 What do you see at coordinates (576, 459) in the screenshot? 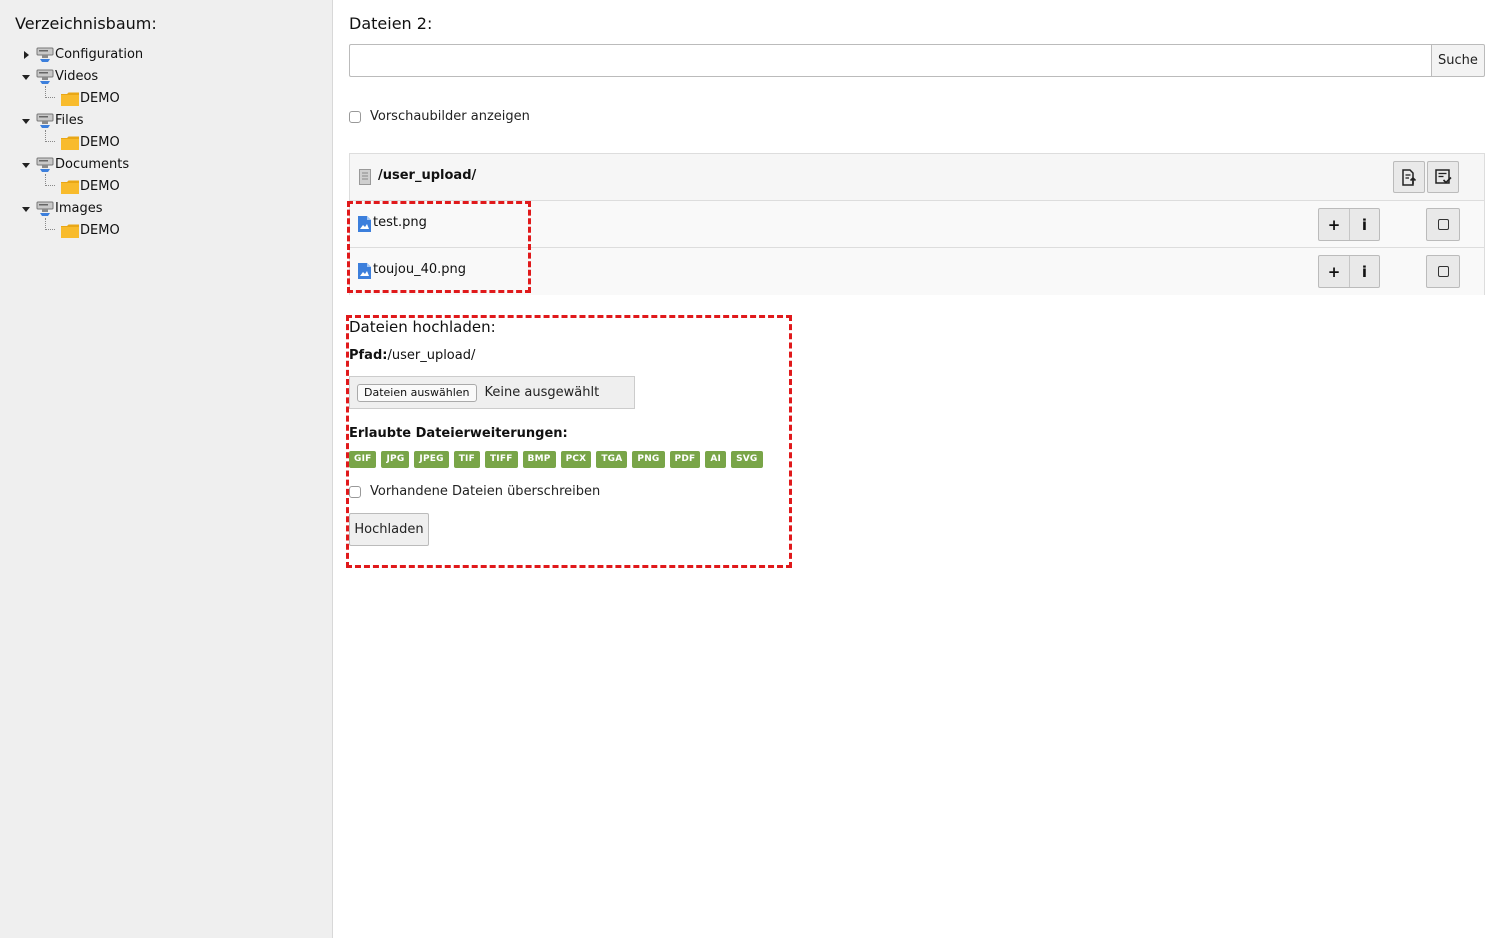
I see `extension-badge: PCX` at bounding box center [576, 459].